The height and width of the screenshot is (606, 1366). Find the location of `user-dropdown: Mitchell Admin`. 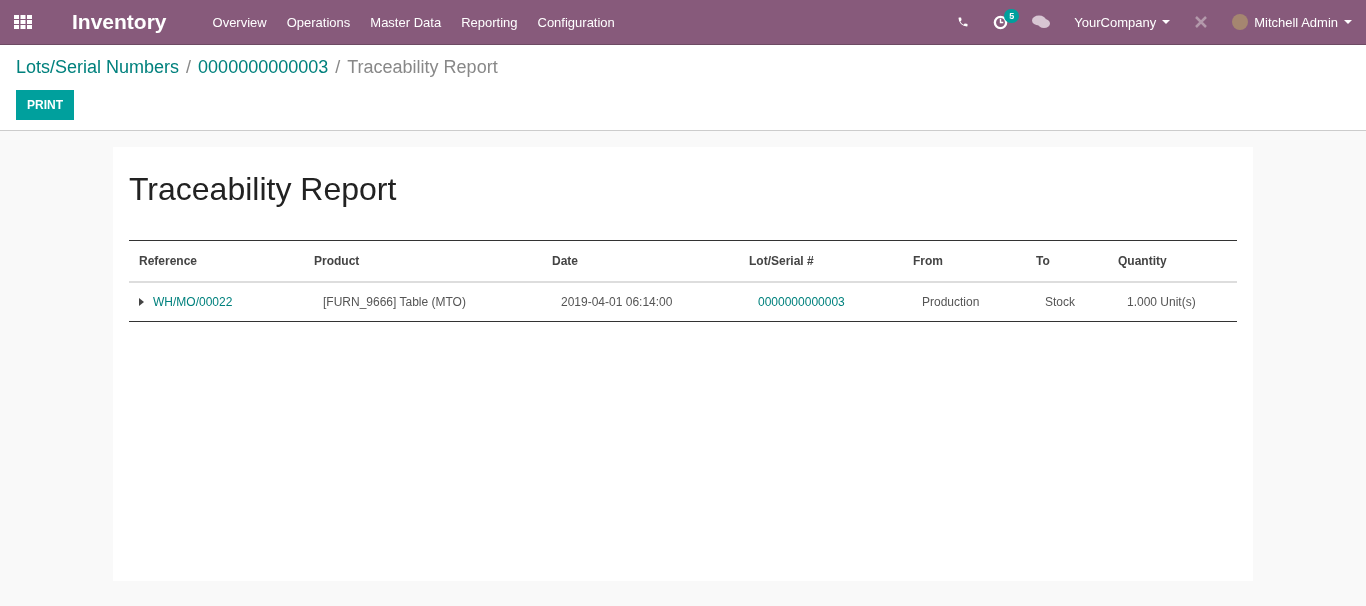

user-dropdown: Mitchell Admin is located at coordinates (1292, 22).